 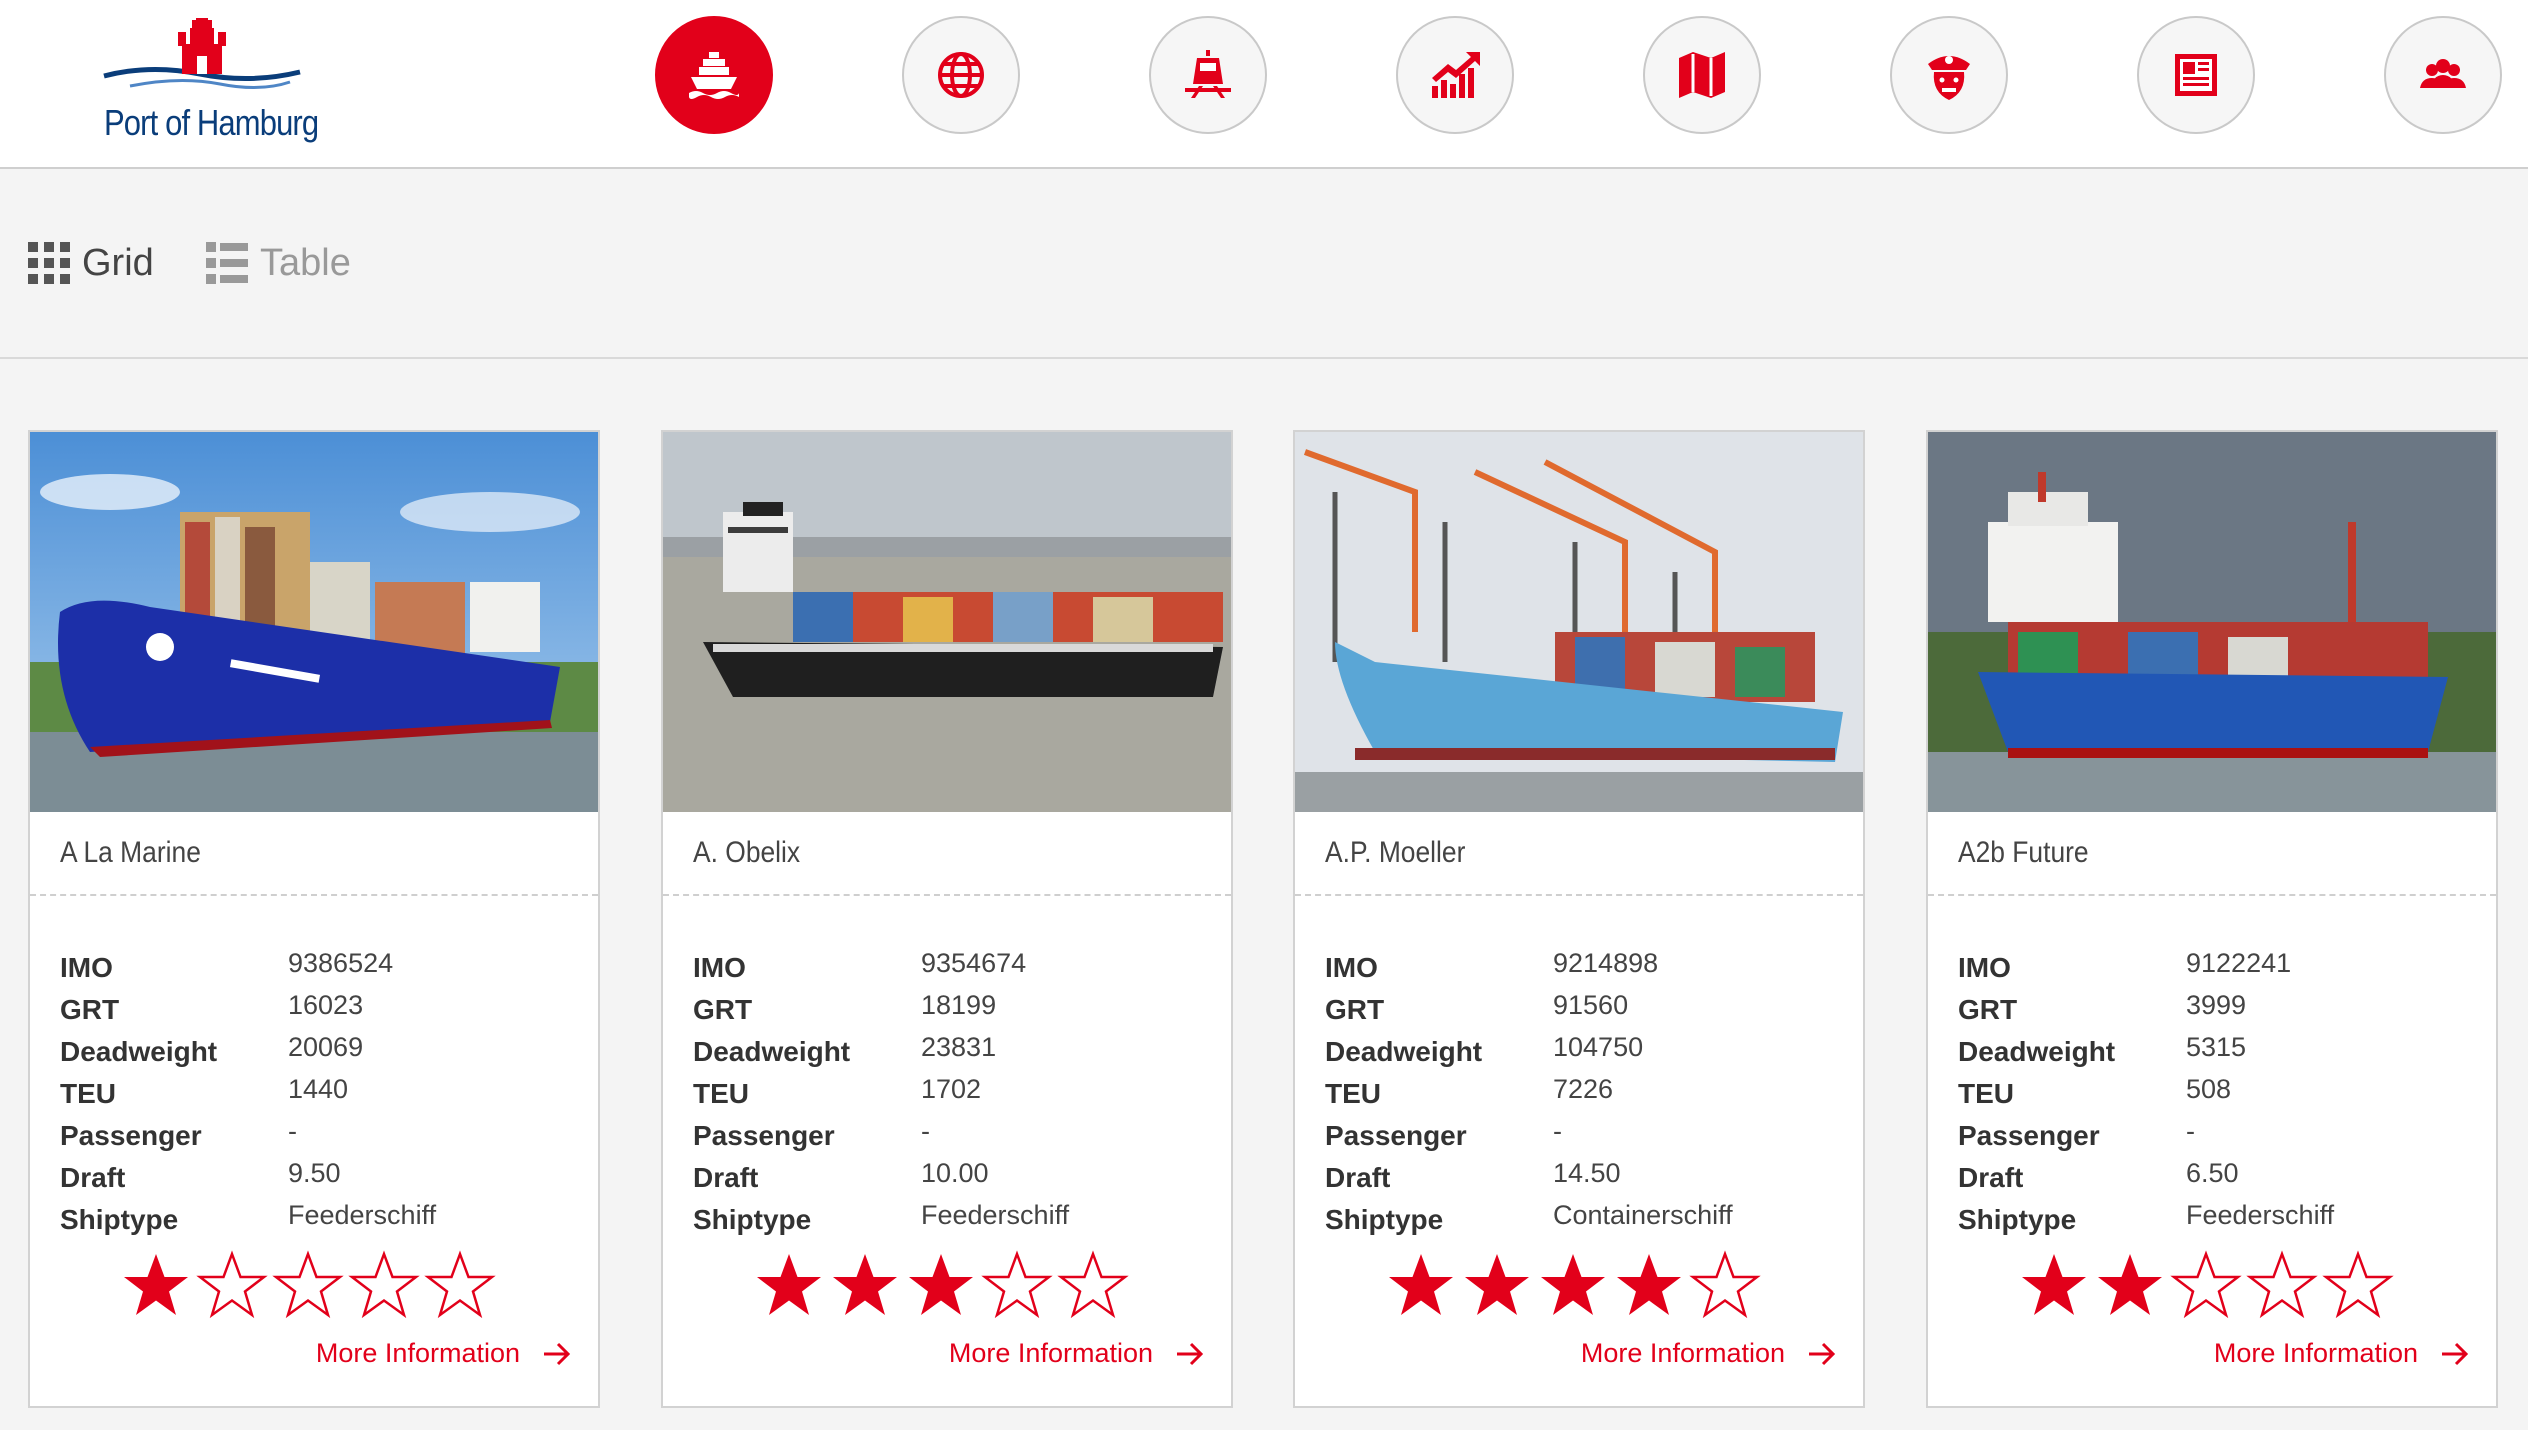 I want to click on spec-deadweight: Deadweight 23831, so click(x=953, y=1055).